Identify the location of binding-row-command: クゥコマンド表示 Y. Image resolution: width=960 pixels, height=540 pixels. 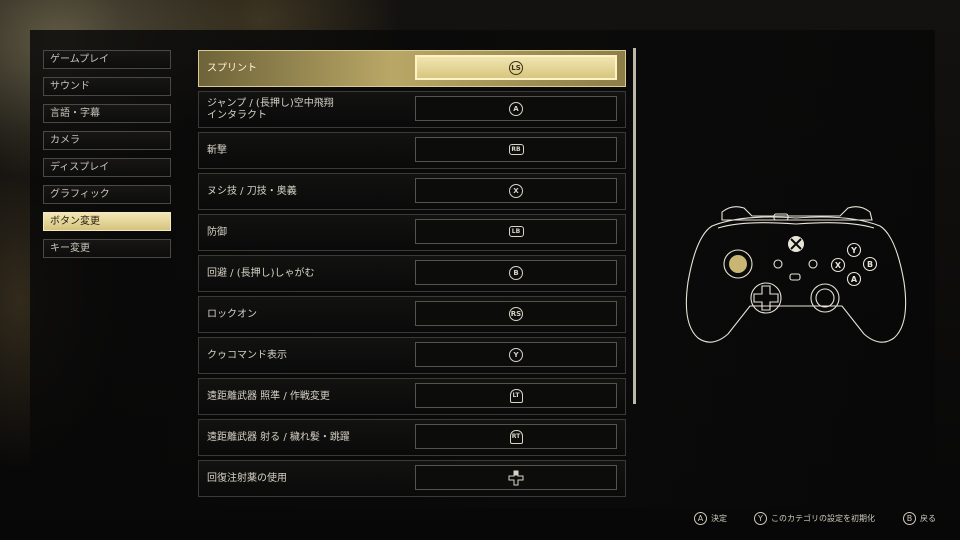
(412, 355).